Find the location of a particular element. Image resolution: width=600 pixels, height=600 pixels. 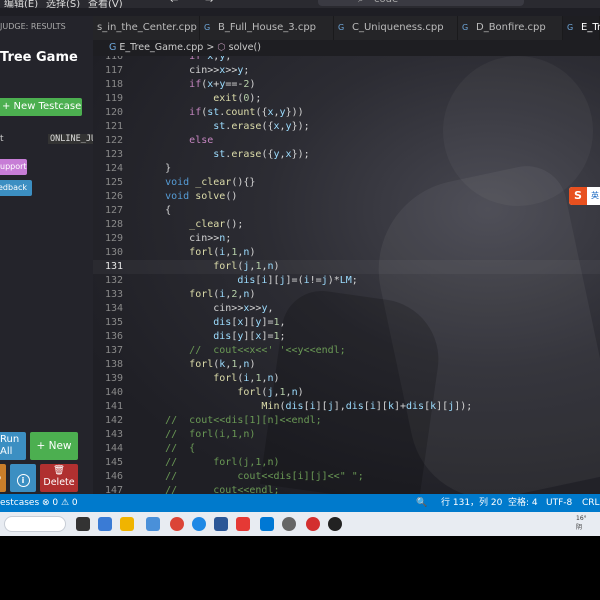

status-problems: ⊗ 0 ⚠ 0 is located at coordinates (60, 503).